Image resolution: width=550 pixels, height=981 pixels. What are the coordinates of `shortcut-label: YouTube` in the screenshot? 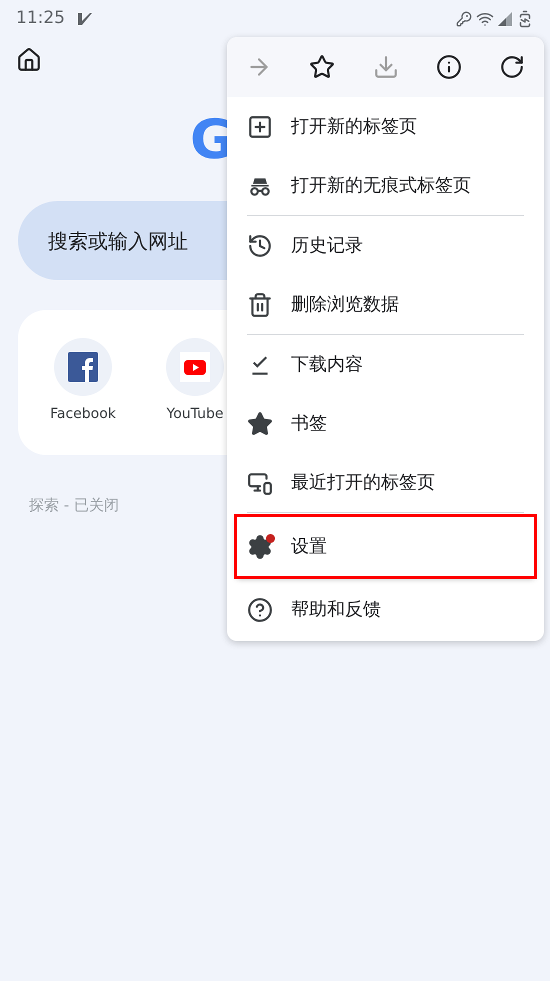 It's located at (195, 414).